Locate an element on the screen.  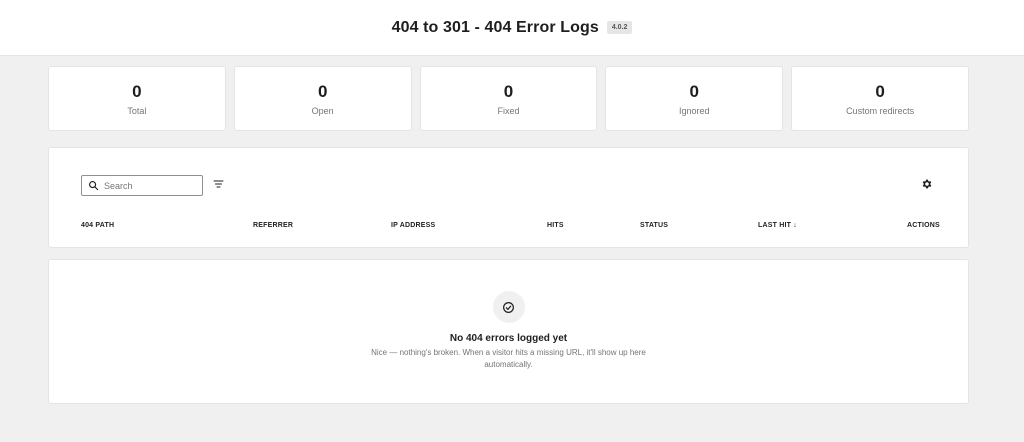
stat-card-total: 0 Total is located at coordinates (137, 98).